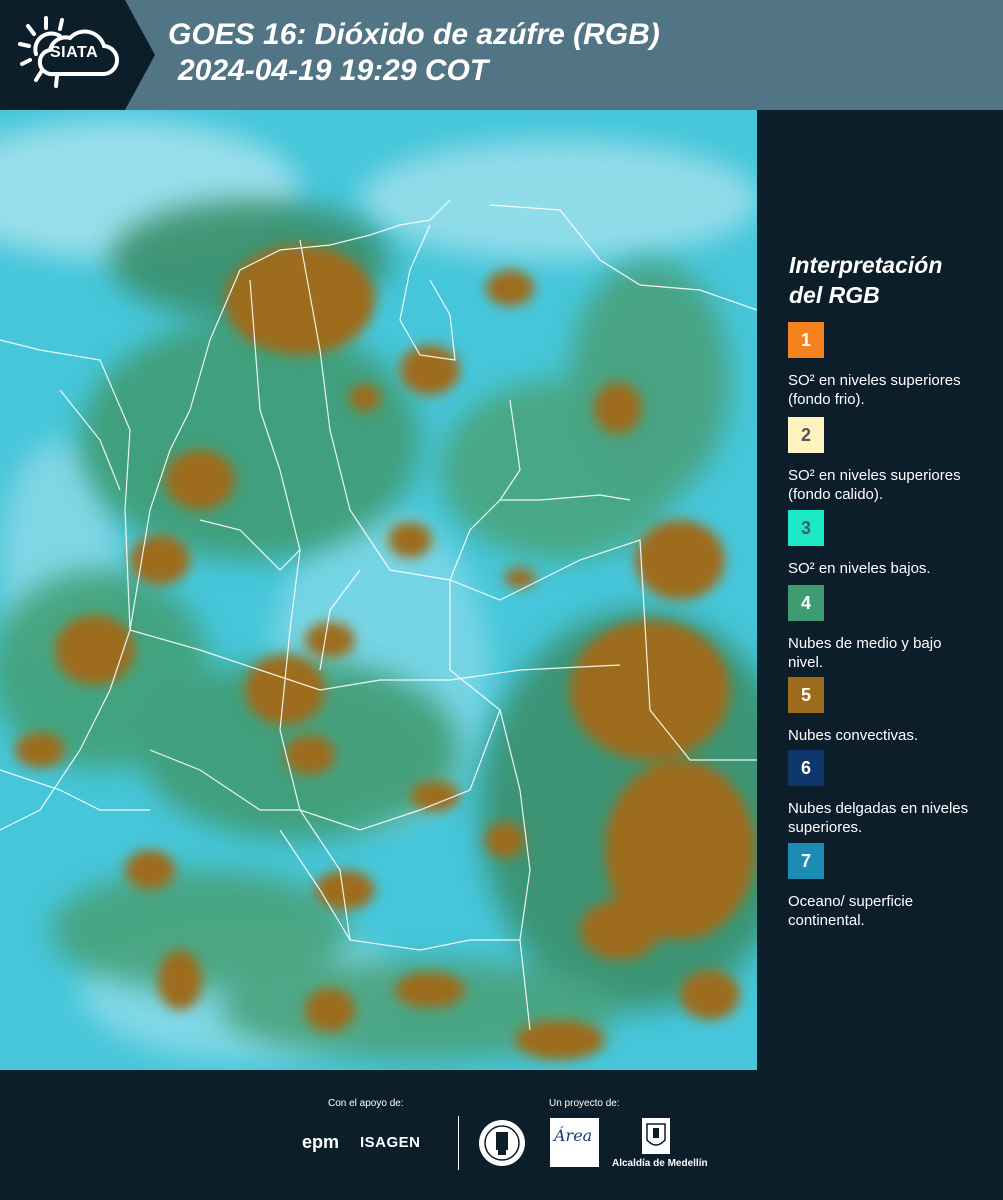  I want to click on legend-item-6: 6 Nubes delgadas en niveles superiores., so click(888, 793).